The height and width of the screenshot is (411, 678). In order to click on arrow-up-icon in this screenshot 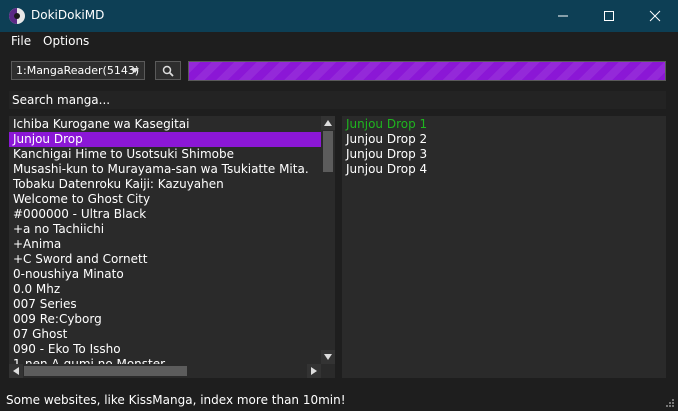, I will do `click(328, 123)`.